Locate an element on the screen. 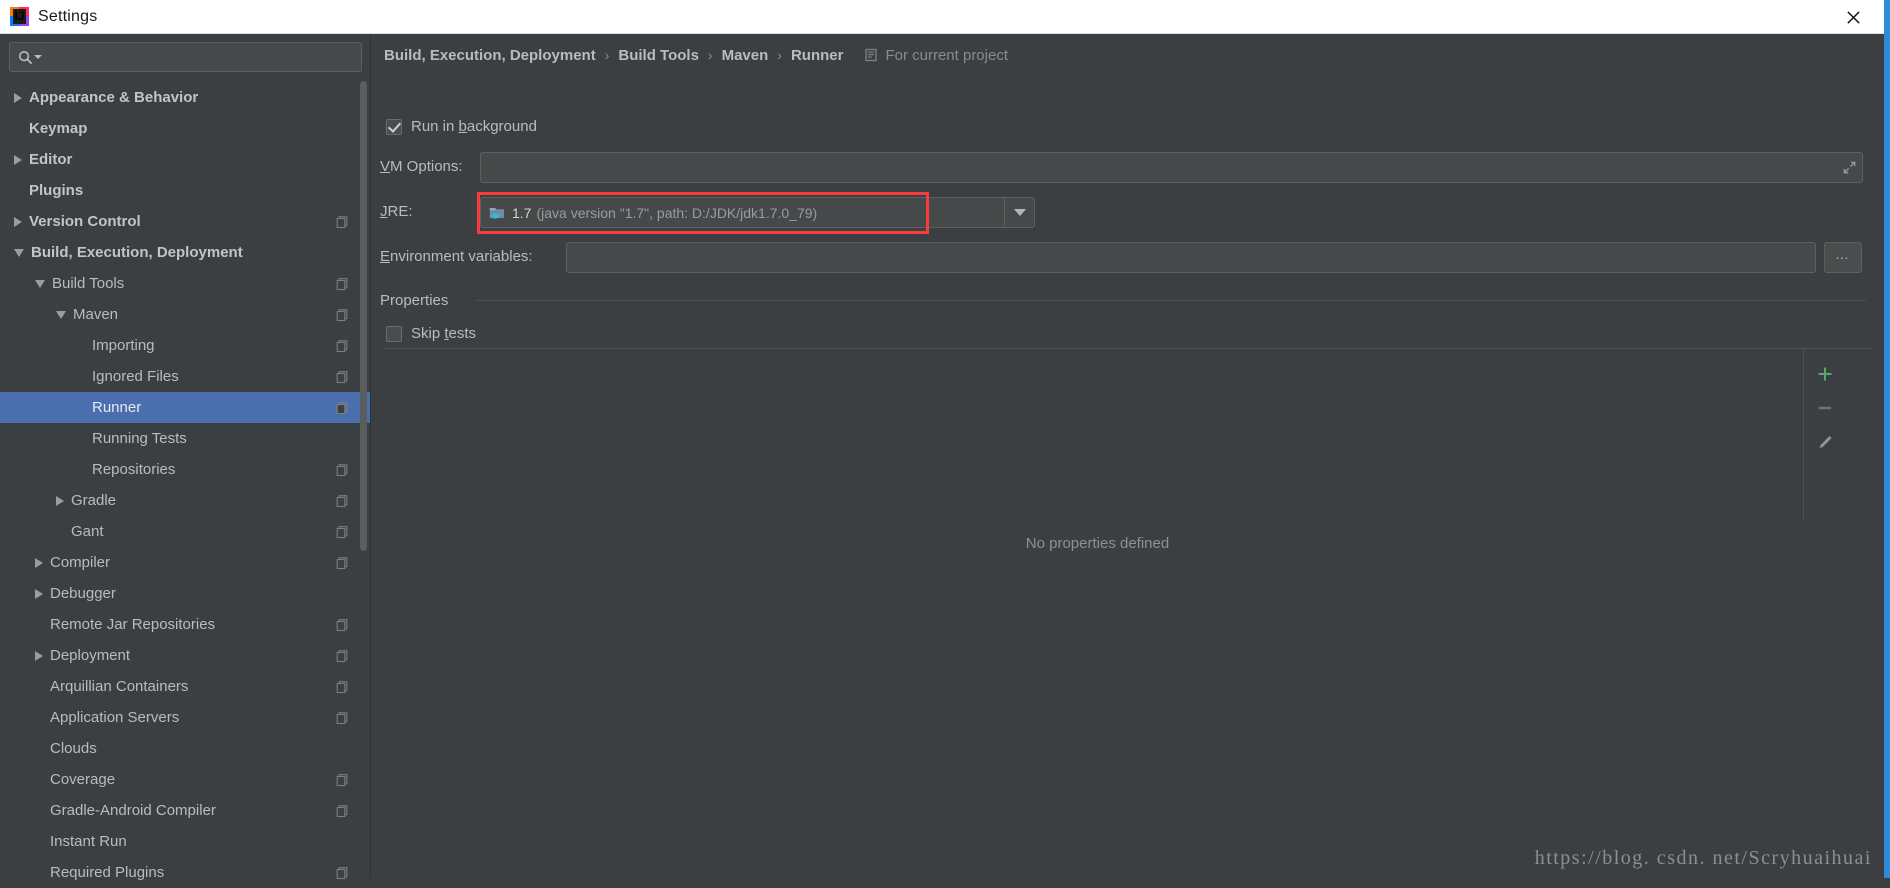 Image resolution: width=1890 pixels, height=888 pixels. sidebar-search-wrap is located at coordinates (185, 53).